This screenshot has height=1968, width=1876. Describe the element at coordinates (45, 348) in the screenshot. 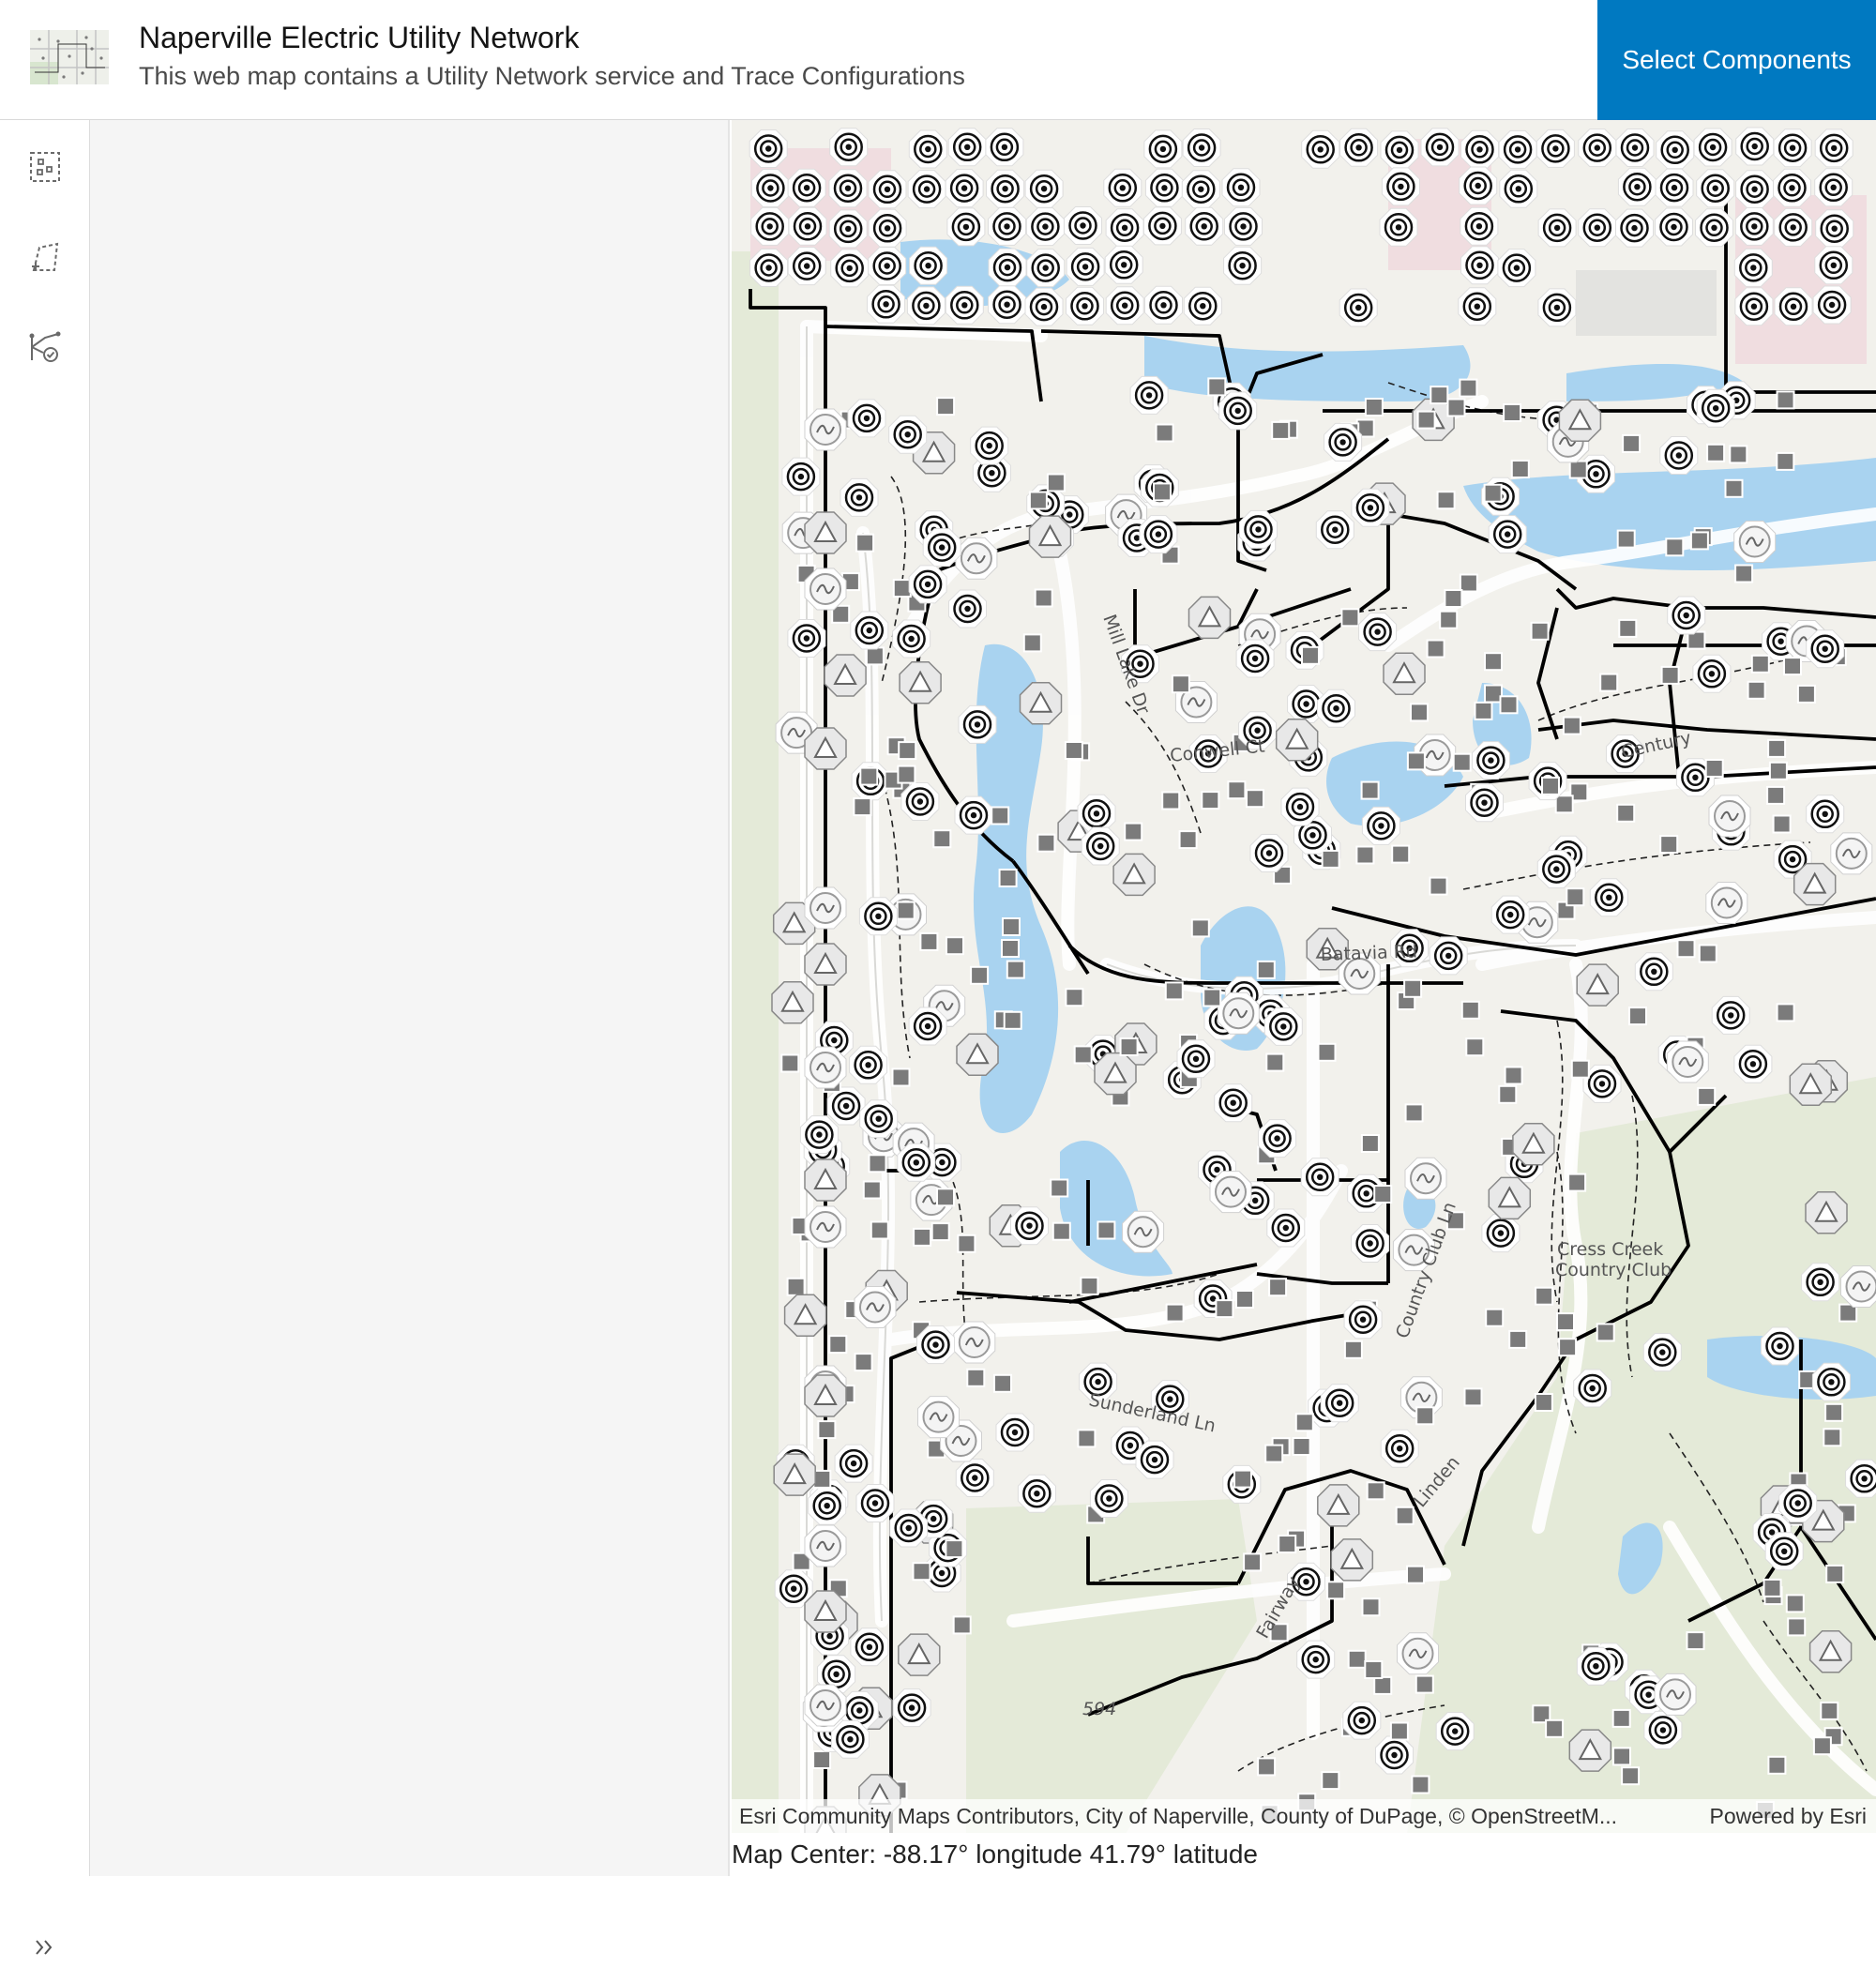

I see `trace-tool` at that location.